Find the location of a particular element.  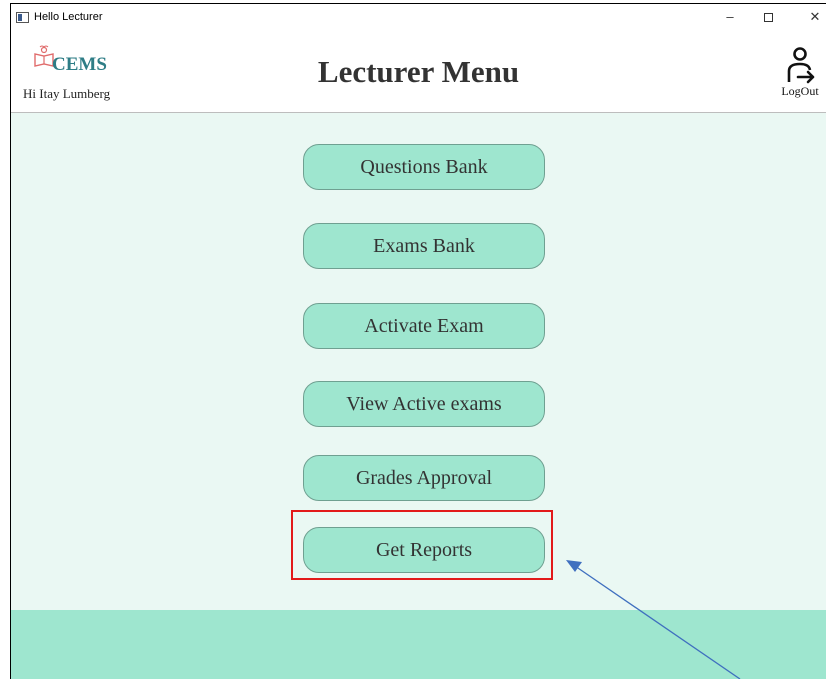

logout-button: LogOut is located at coordinates (800, 76).